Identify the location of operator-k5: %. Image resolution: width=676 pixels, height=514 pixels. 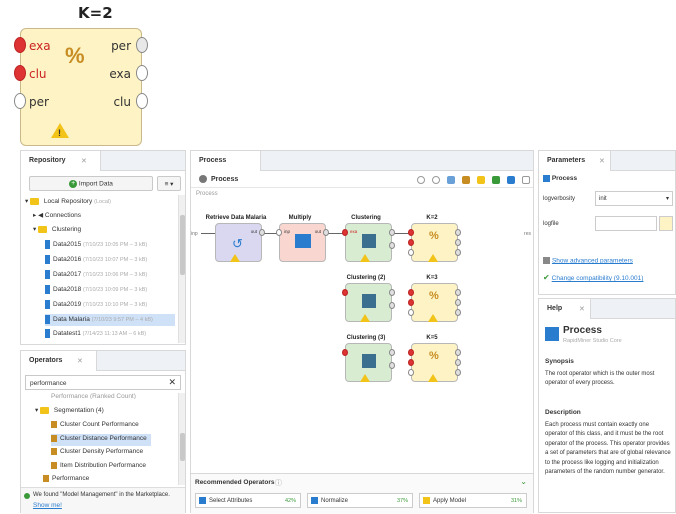
(434, 362).